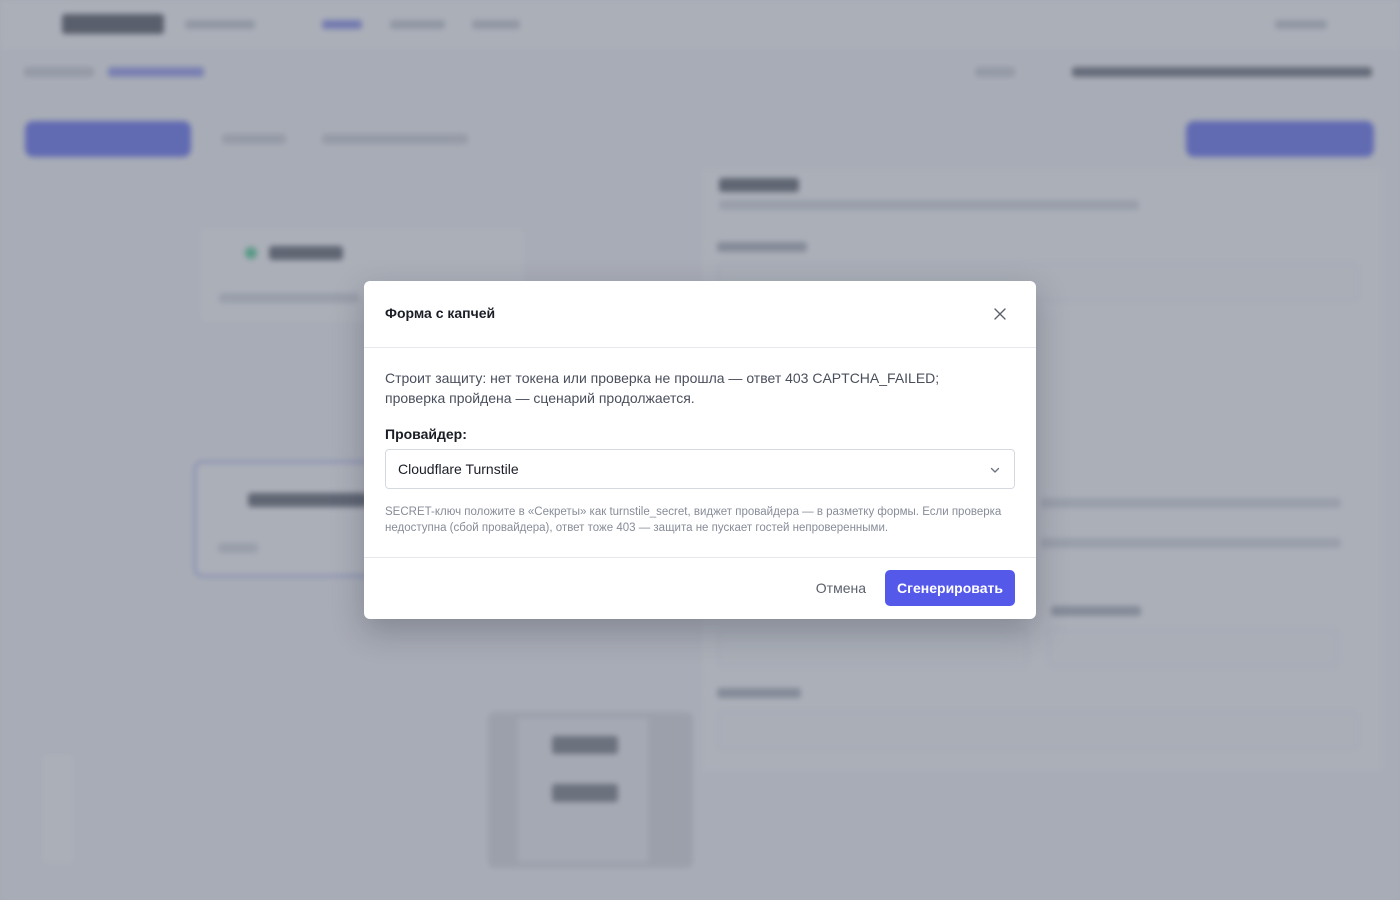 The height and width of the screenshot is (900, 1400). I want to click on chevron-down-icon, so click(995, 470).